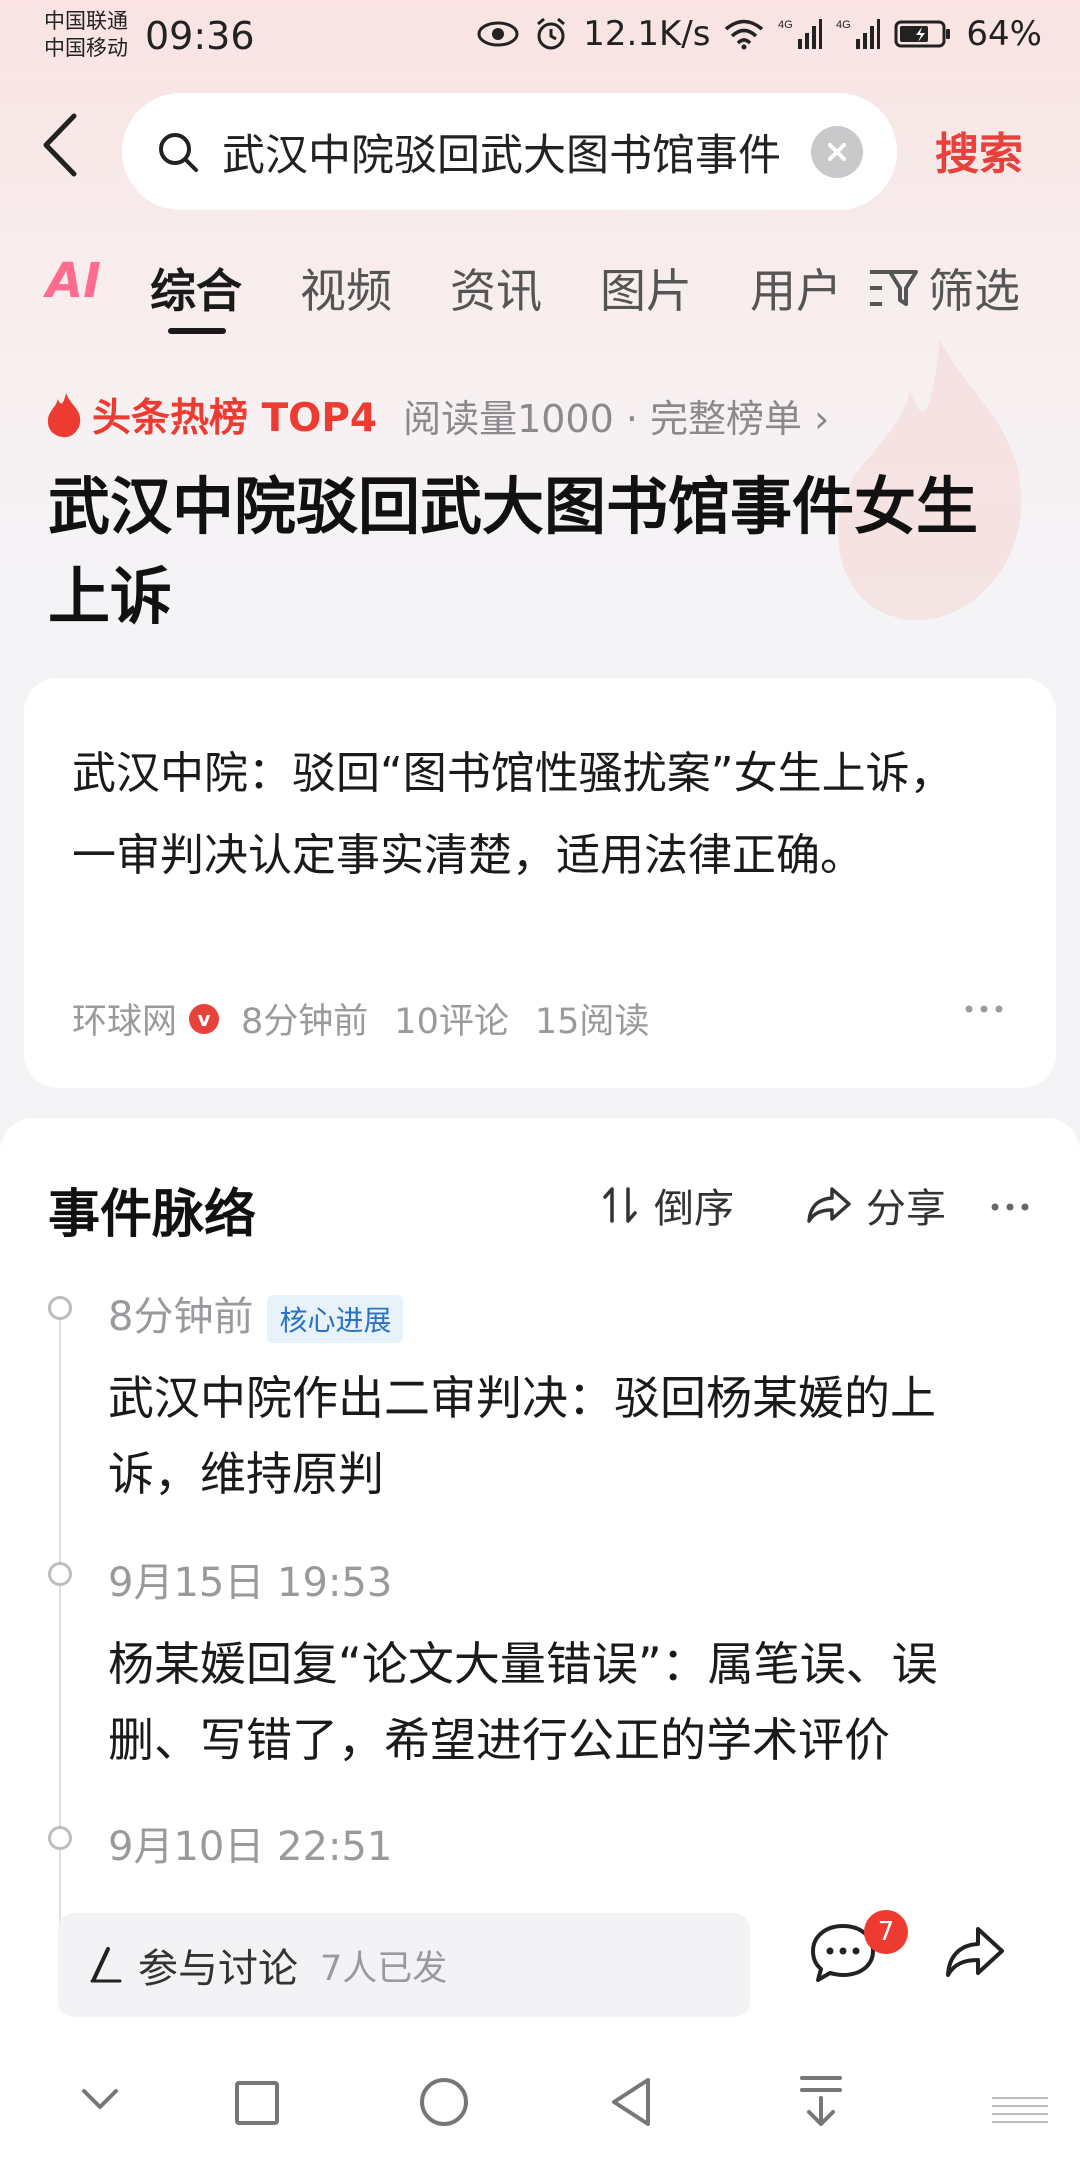  Describe the element at coordinates (100, 2099) in the screenshot. I see `chevron-down-icon` at that location.